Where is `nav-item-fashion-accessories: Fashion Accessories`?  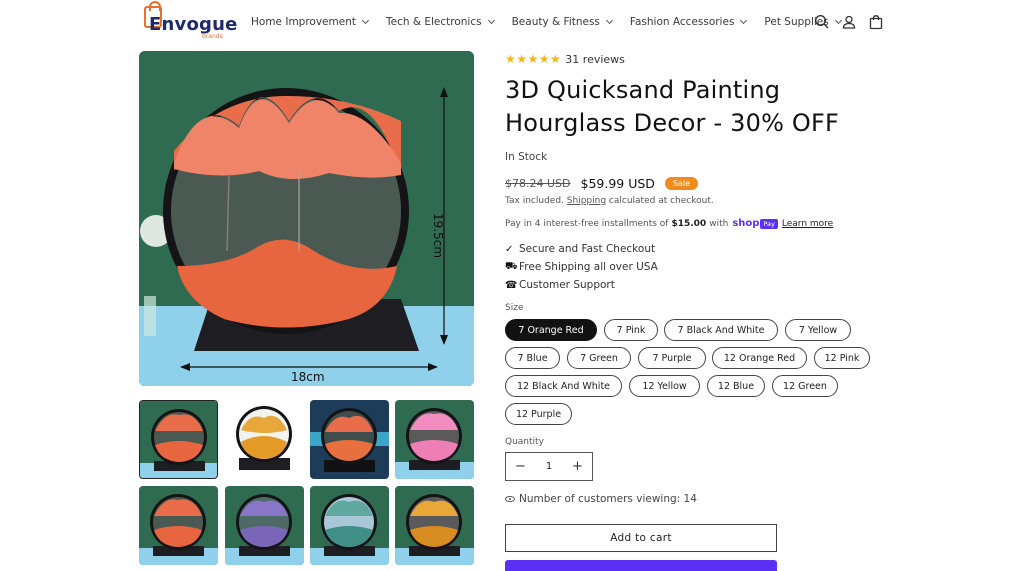
nav-item-fashion-accessories: Fashion Accessories is located at coordinates (688, 22).